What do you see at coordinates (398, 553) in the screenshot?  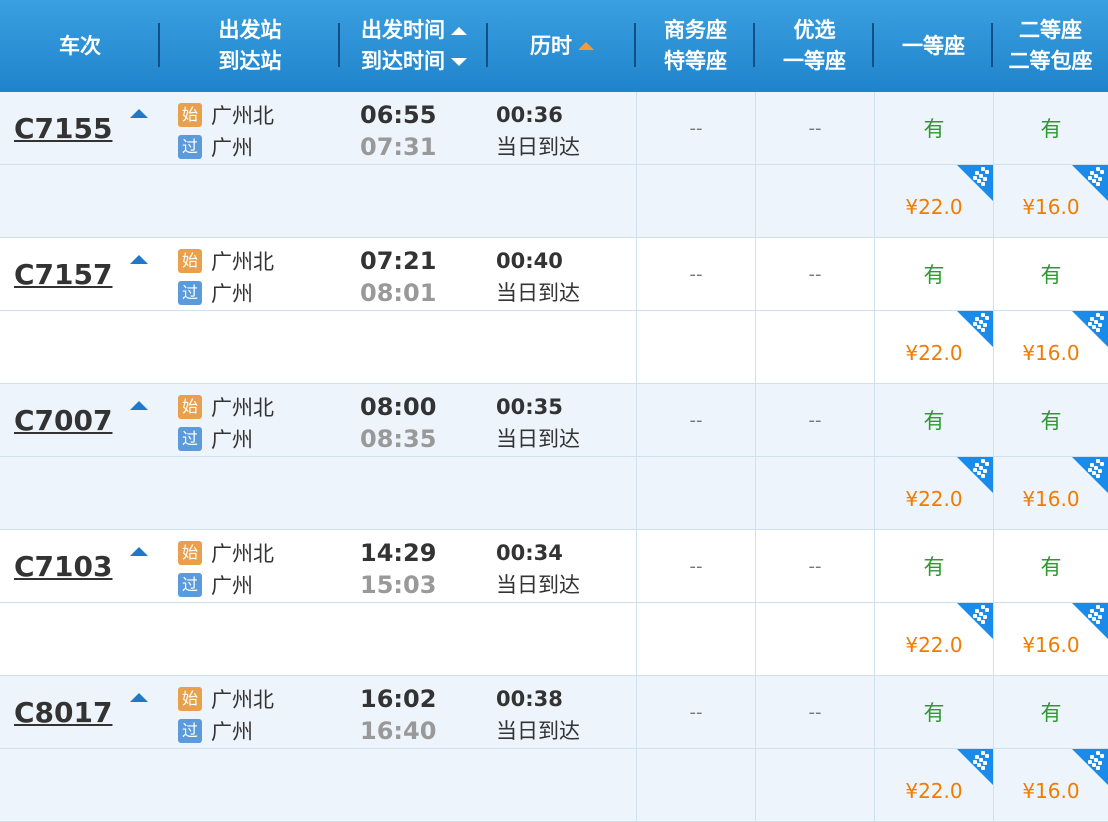 I see `depart-time: 14:29` at bounding box center [398, 553].